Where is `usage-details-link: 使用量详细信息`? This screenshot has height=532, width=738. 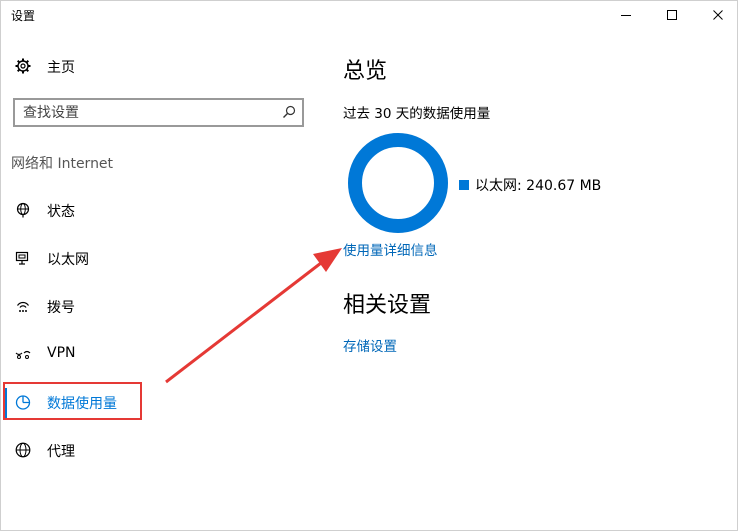
usage-details-link: 使用量详细信息 is located at coordinates (390, 249).